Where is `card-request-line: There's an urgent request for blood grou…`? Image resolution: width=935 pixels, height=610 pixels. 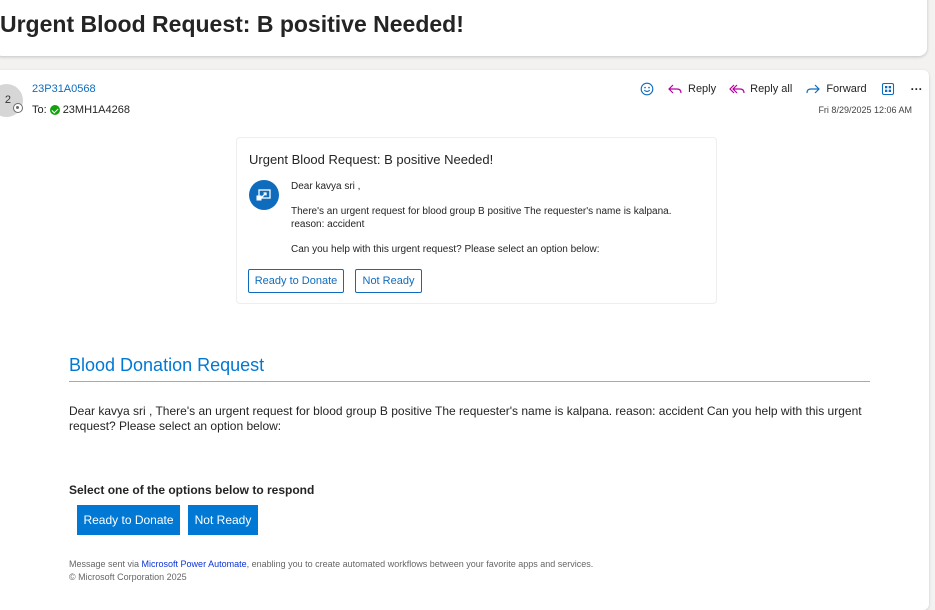
card-request-line: There's an urgent request for blood grou… is located at coordinates (481, 211).